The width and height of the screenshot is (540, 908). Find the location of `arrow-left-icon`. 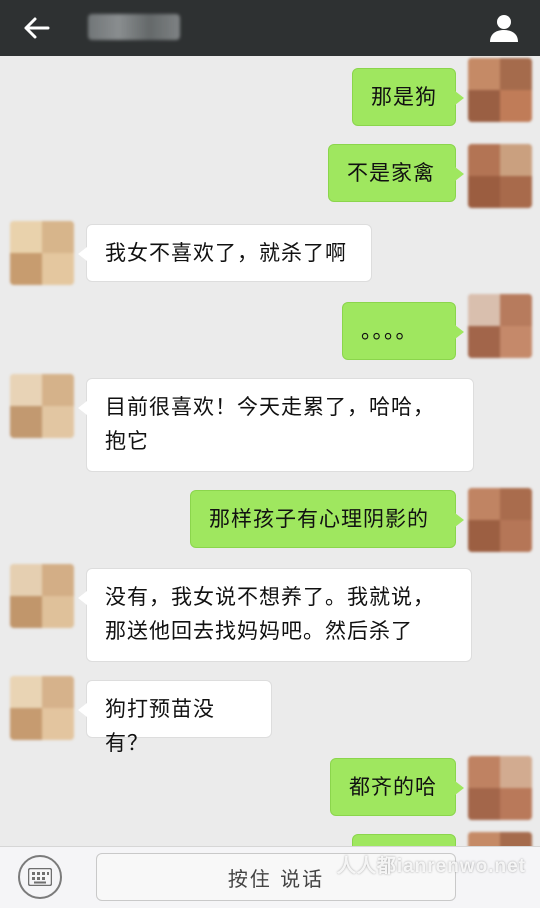

arrow-left-icon is located at coordinates (37, 28).